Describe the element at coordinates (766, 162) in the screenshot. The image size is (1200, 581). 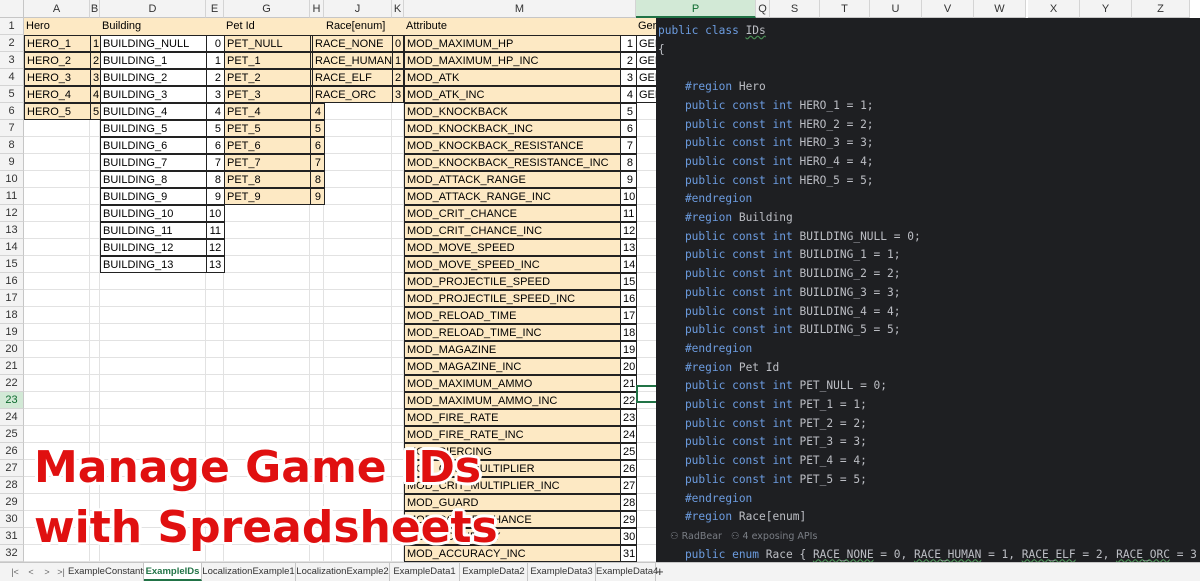
I see `code-line: public const int HERO_4 = 4;` at that location.